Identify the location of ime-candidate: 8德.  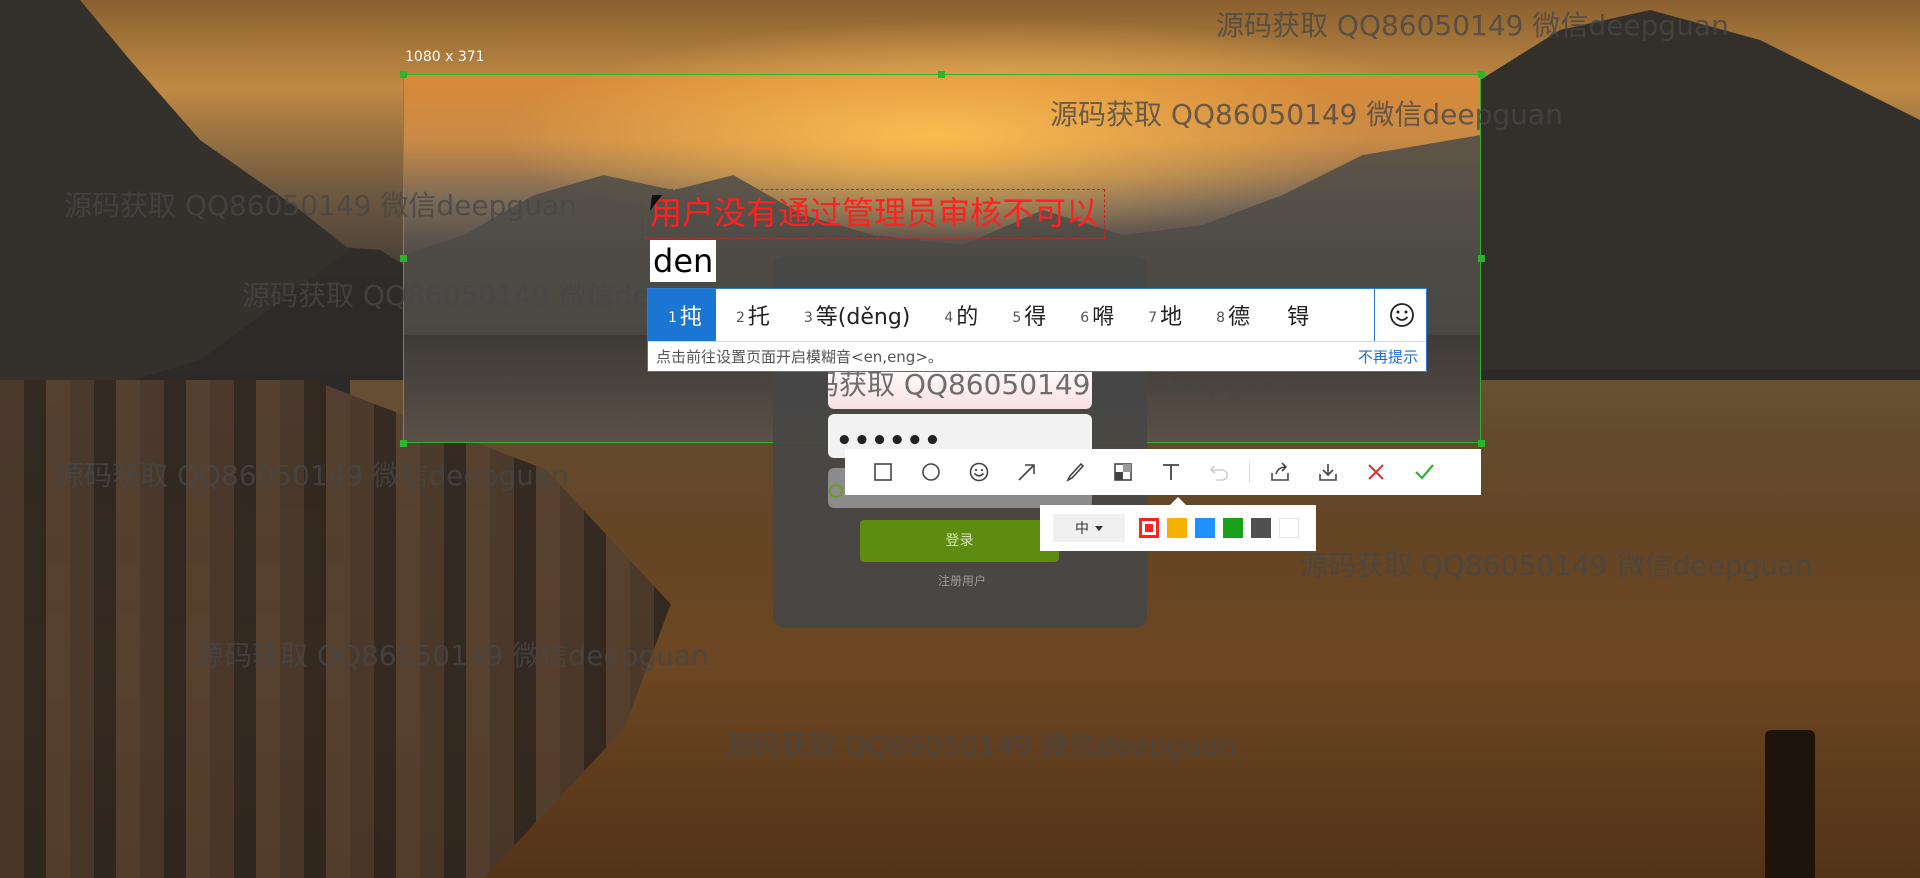
(1230, 315).